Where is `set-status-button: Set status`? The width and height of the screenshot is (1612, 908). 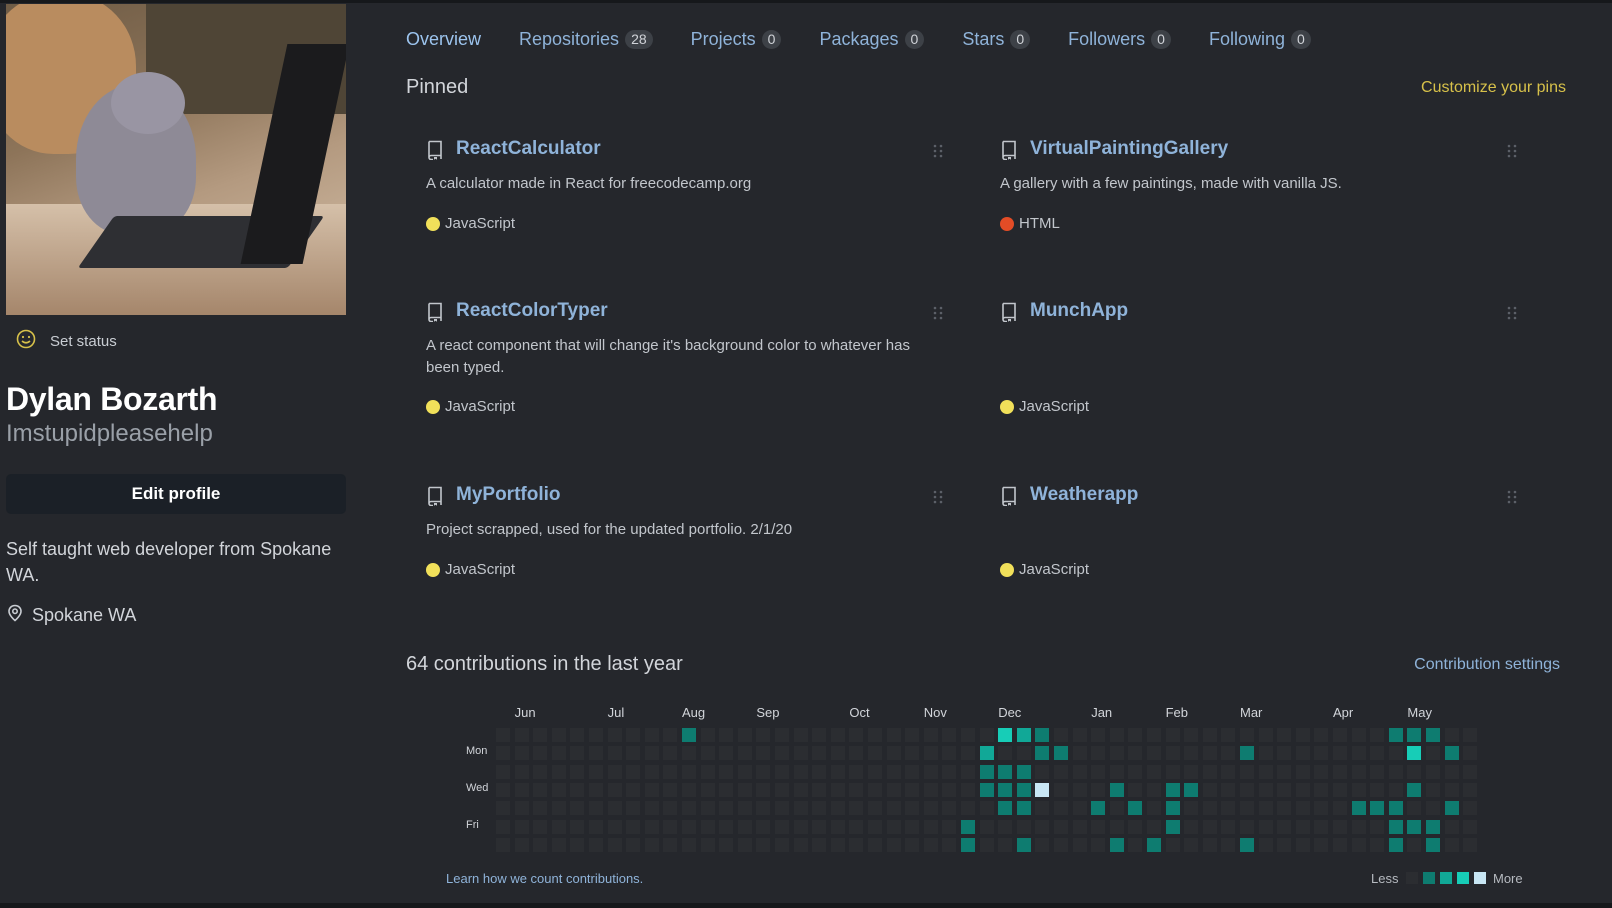
set-status-button: Set status is located at coordinates (181, 341).